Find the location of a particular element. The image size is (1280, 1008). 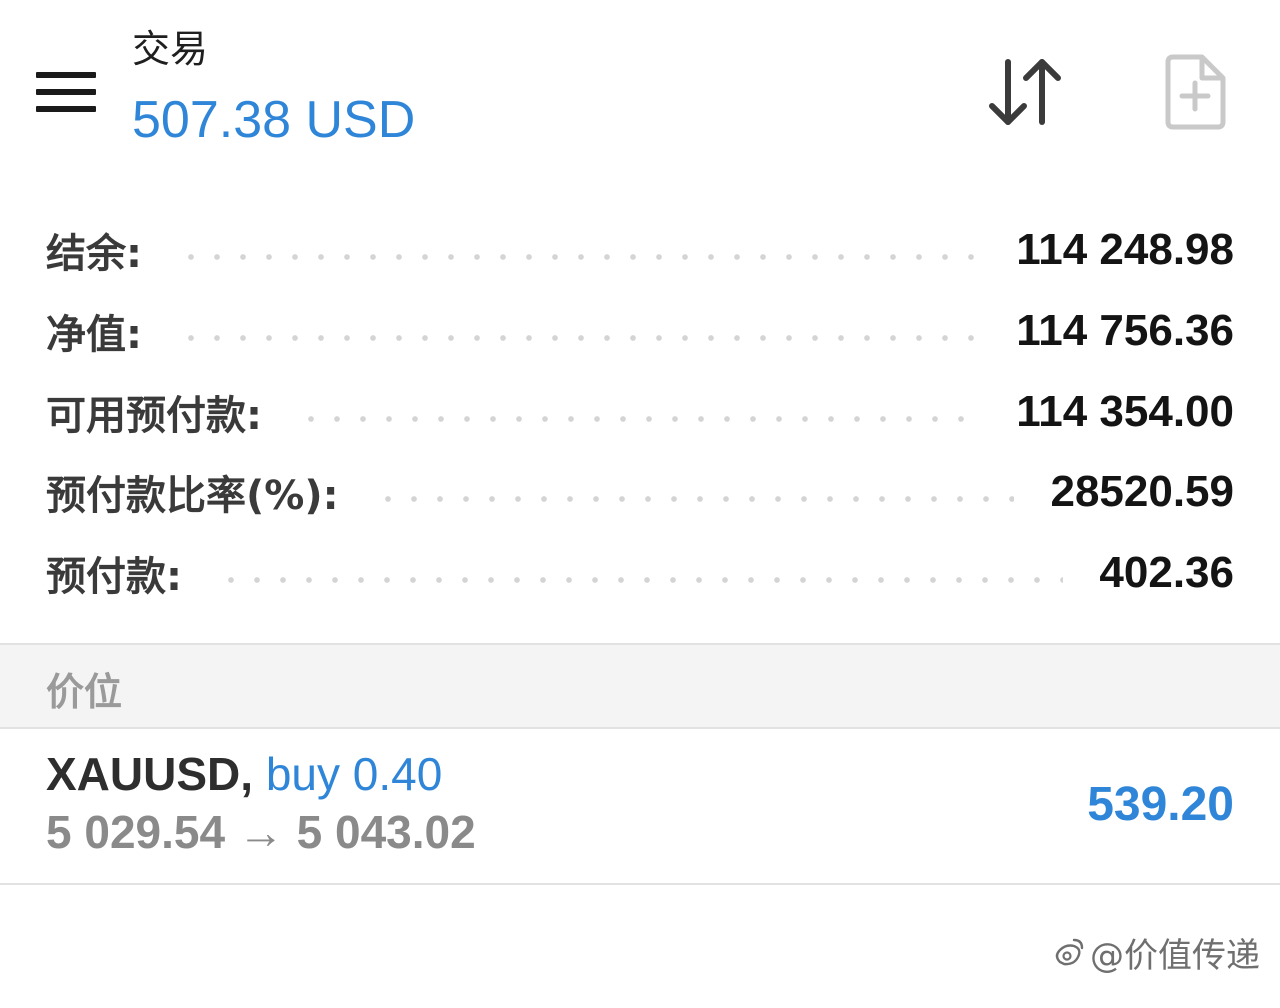

weibo-logo-icon is located at coordinates (1069, 951).